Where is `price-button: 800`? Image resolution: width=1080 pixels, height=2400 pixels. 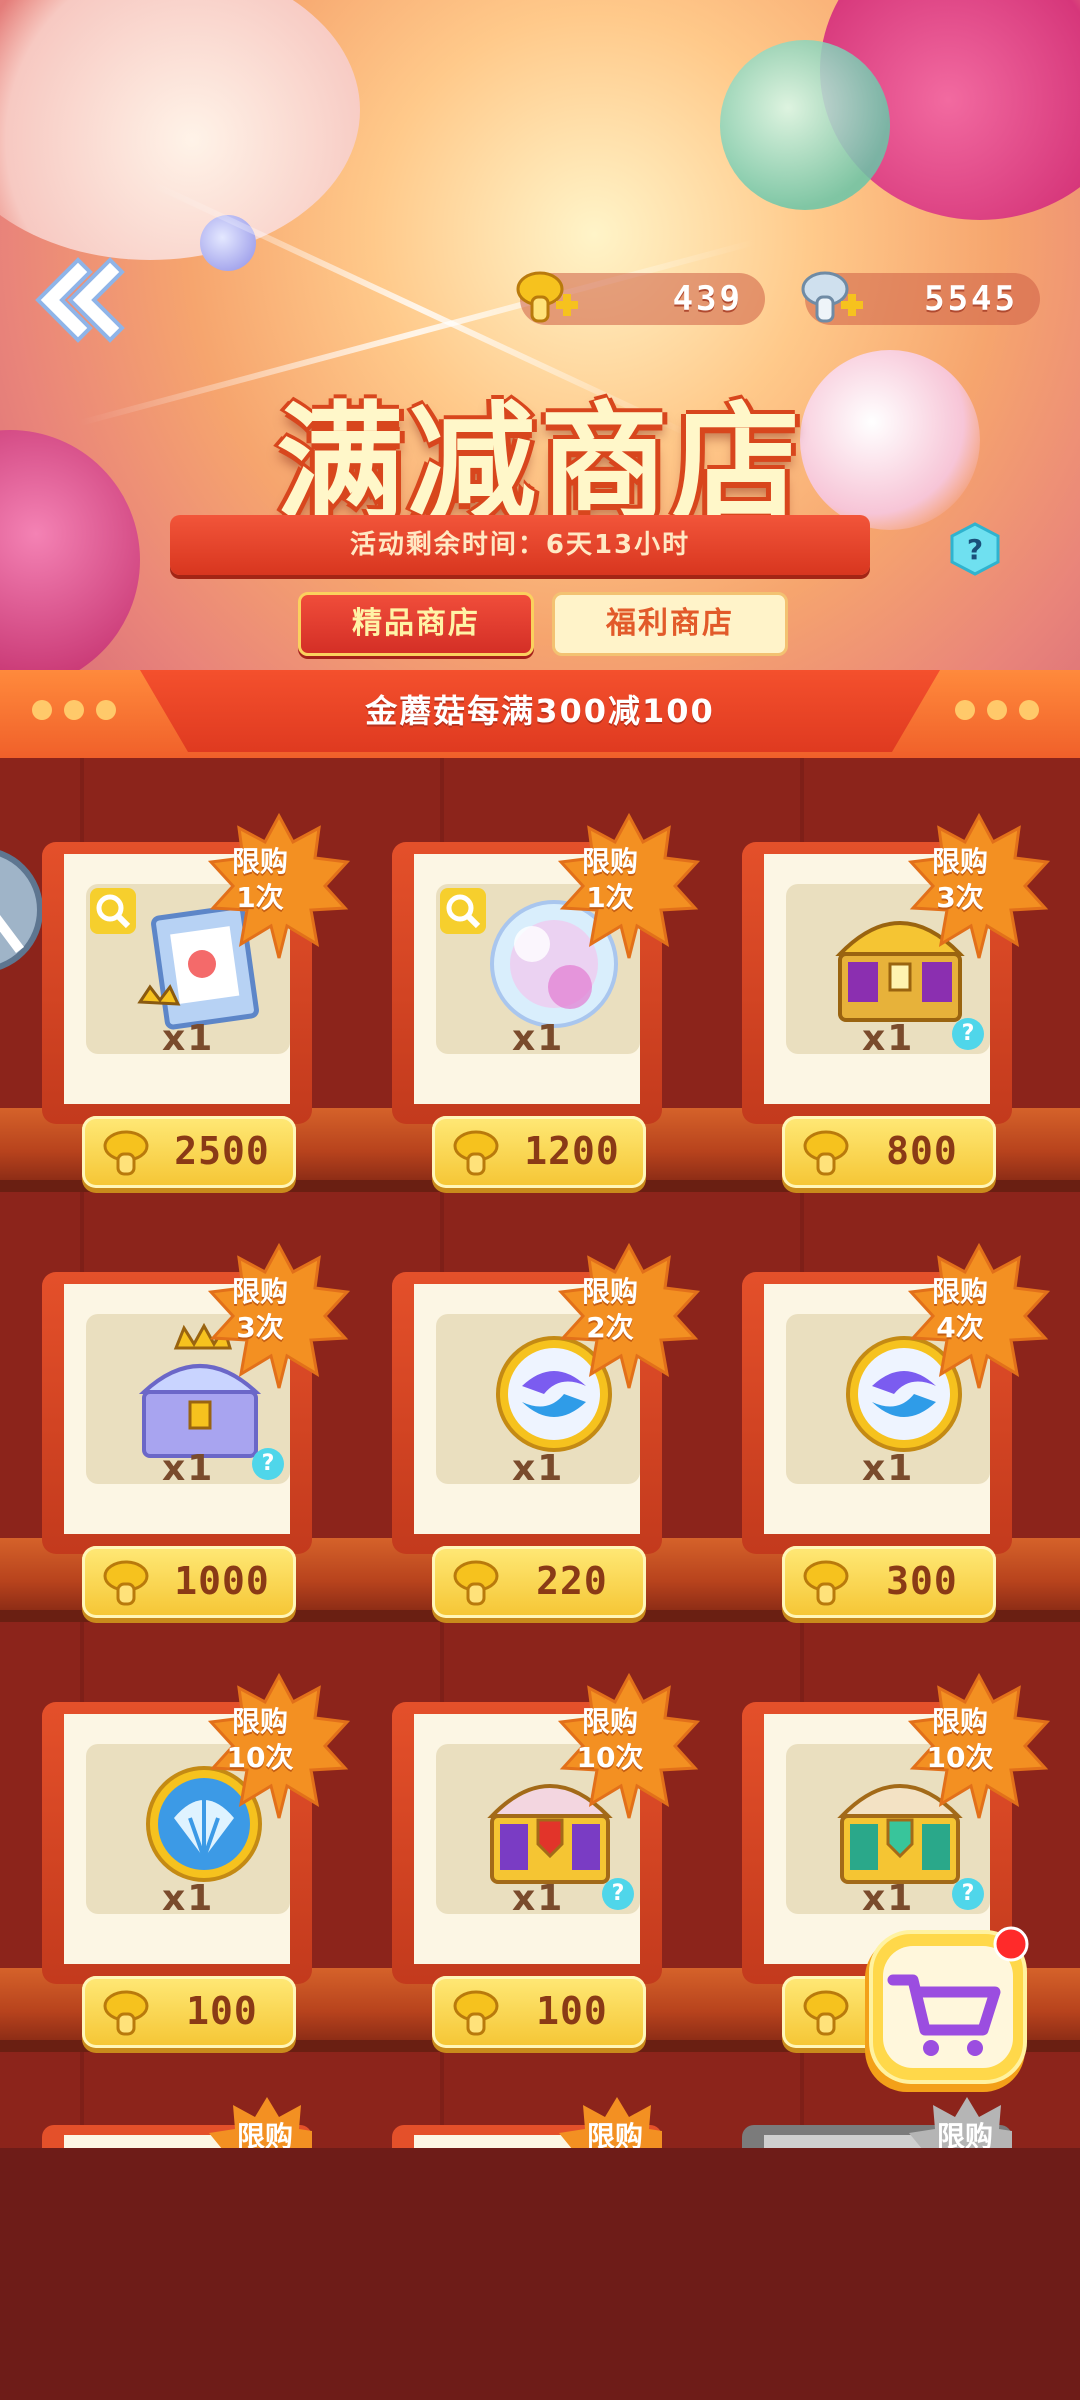 price-button: 800 is located at coordinates (889, 1152).